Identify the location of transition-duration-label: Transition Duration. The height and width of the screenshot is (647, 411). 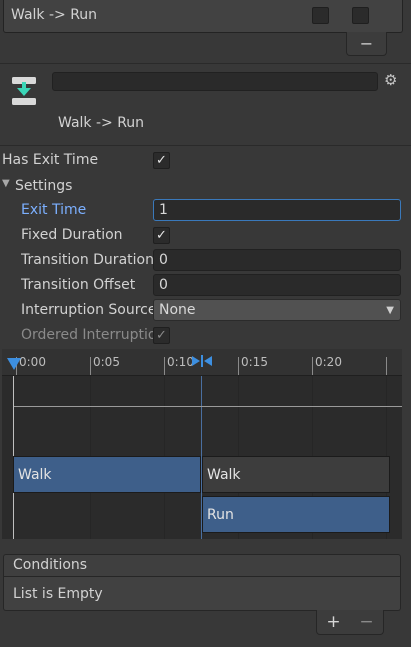
(87, 260).